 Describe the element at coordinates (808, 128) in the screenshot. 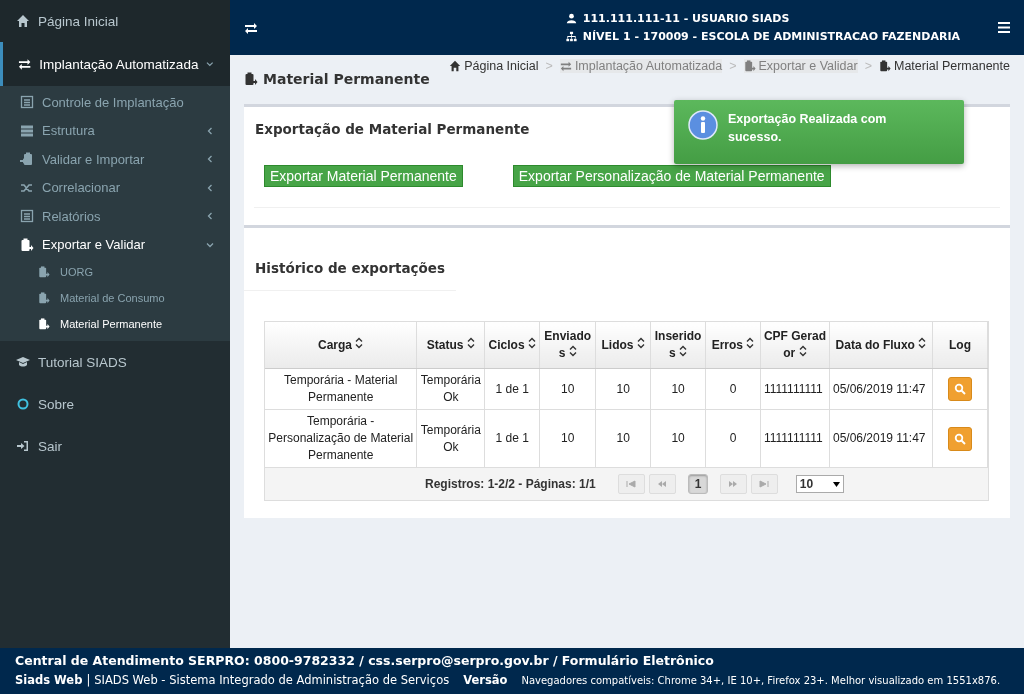

I see `toast-message: Exportação Realizada com sucesso.` at that location.